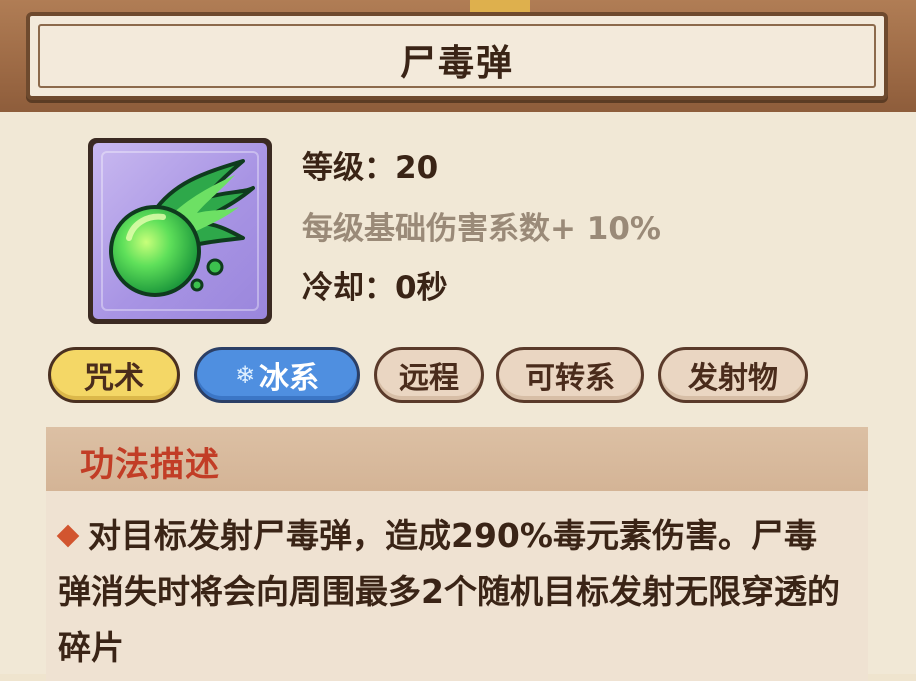 The height and width of the screenshot is (681, 916). What do you see at coordinates (375, 288) in the screenshot?
I see `skill-cooldown: 冷却：0秒` at bounding box center [375, 288].